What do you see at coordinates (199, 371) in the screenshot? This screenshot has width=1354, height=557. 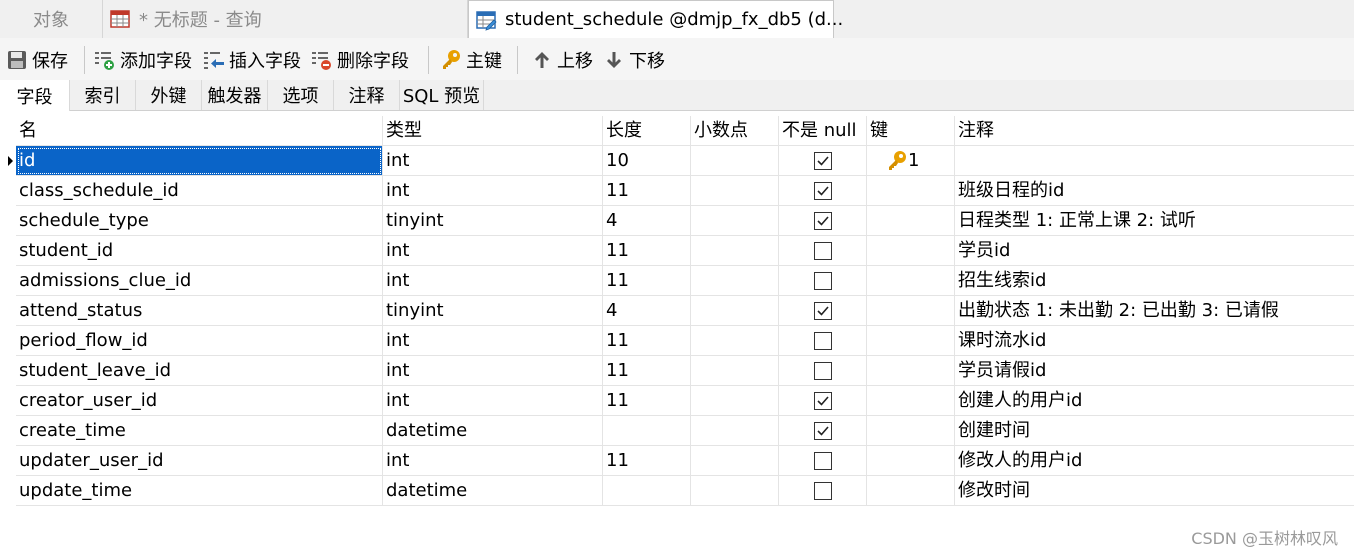 I see `cell-name: student_leave_id` at bounding box center [199, 371].